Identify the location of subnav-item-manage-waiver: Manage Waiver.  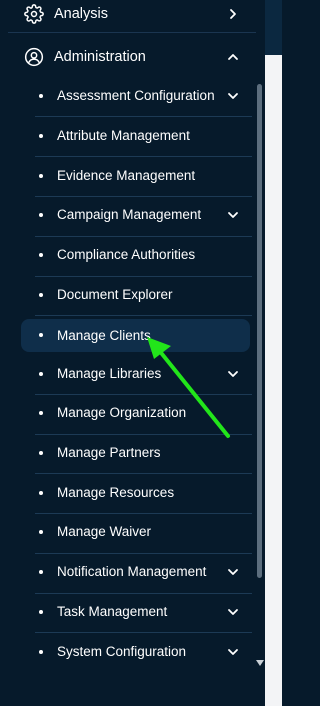
(136, 532).